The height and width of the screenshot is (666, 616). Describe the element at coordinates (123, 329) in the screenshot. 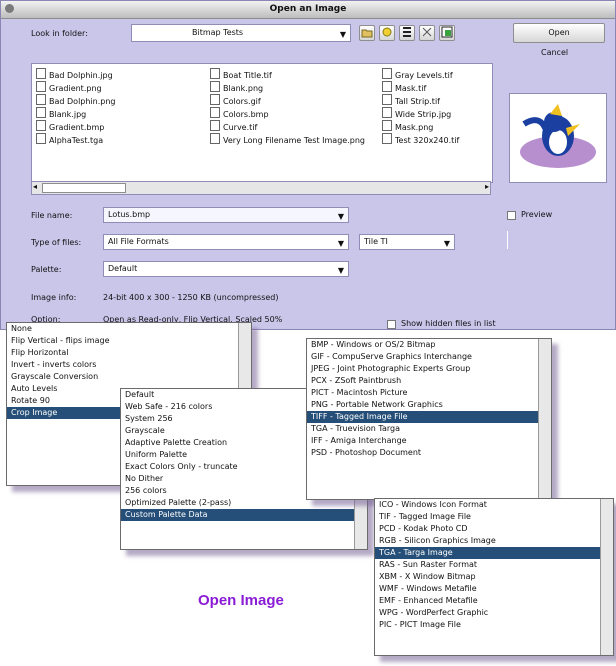

I see `options-menu-item: None` at that location.